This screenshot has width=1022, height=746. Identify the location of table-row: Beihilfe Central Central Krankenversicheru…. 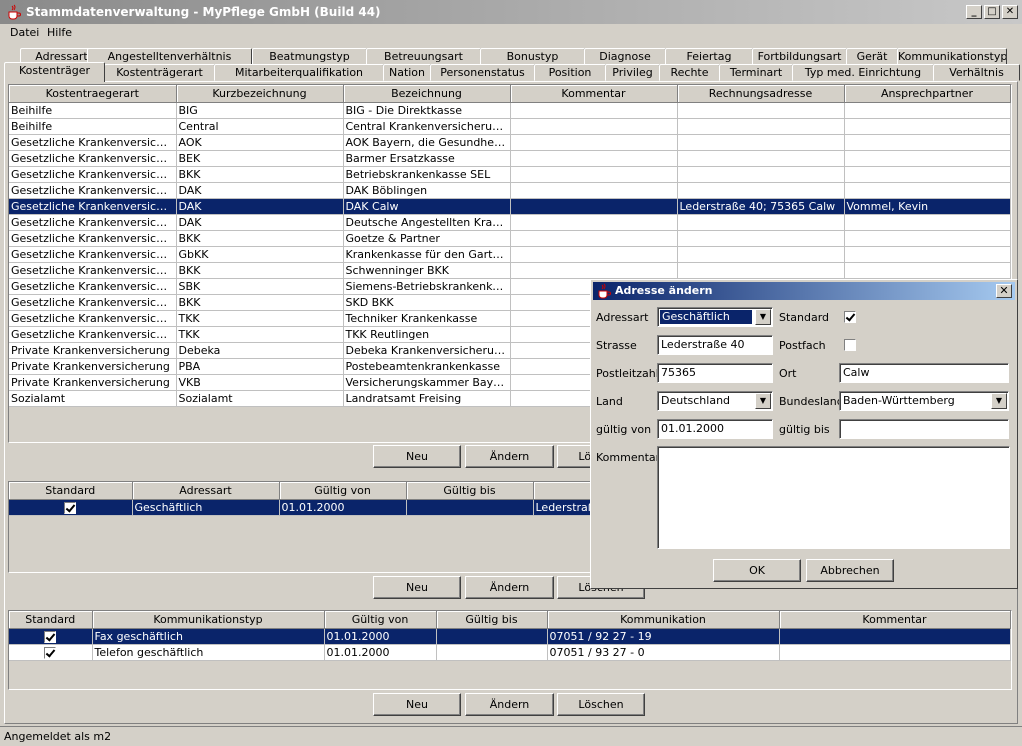
(510, 126).